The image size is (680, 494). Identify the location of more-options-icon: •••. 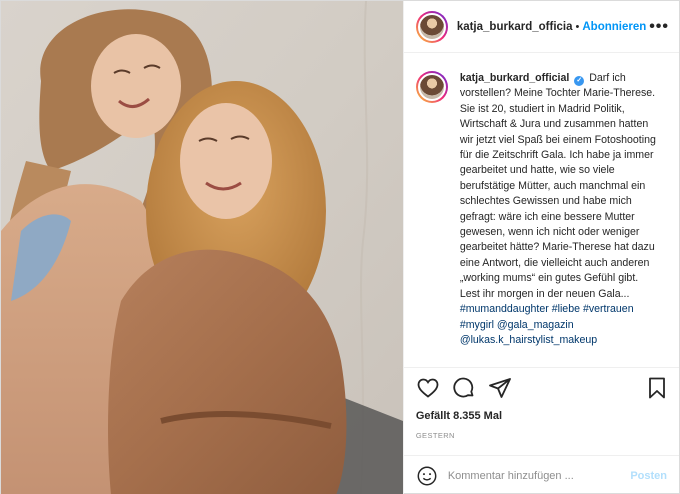
(659, 27).